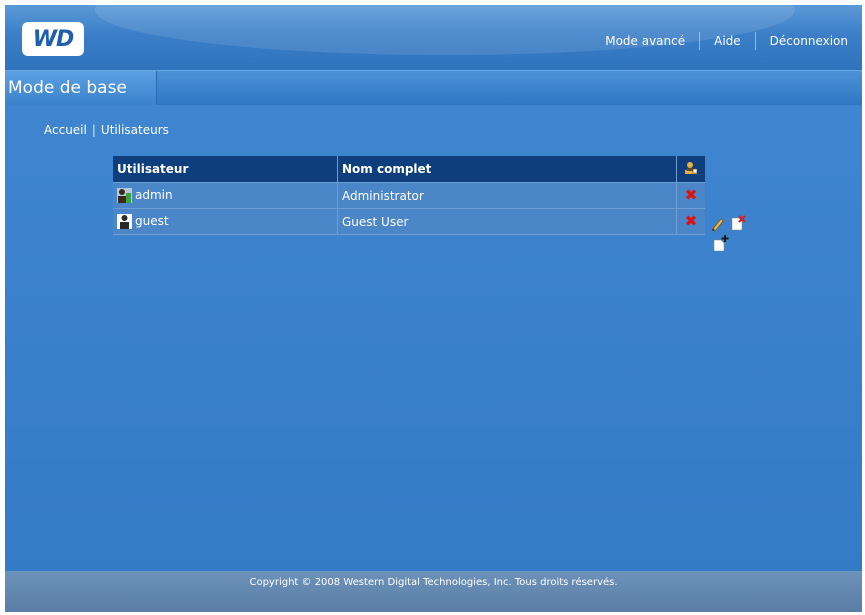  What do you see at coordinates (645, 41) in the screenshot?
I see `advanced-mode-link: Mode avancé` at bounding box center [645, 41].